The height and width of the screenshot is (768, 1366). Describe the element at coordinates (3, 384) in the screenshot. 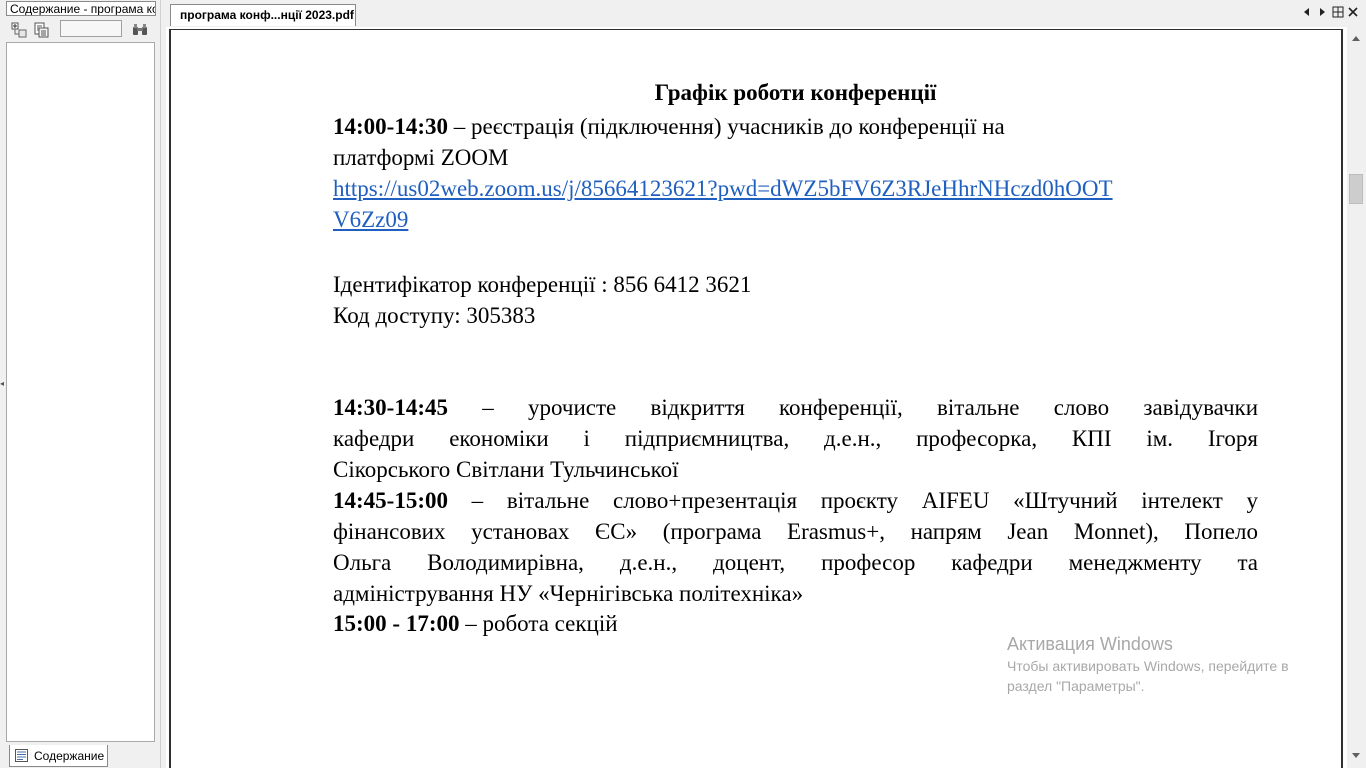

I see `sidebar-collapse-icon: ◂` at that location.